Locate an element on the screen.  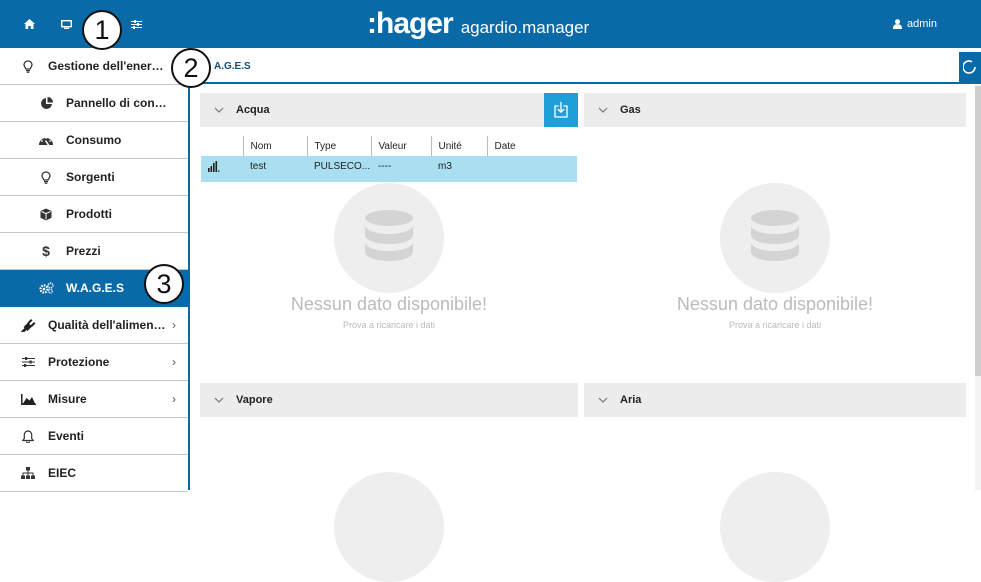
column-header: Nom is located at coordinates (274, 146).